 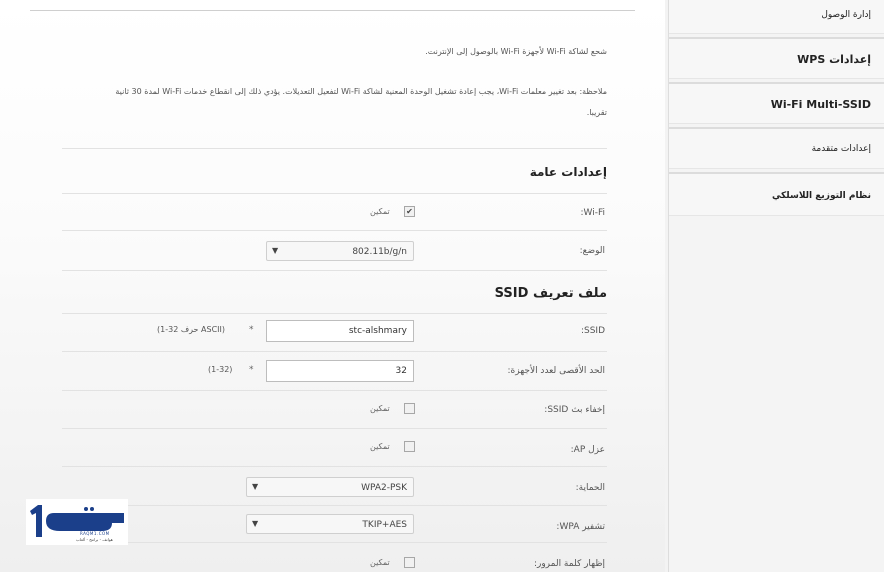 What do you see at coordinates (580, 527) in the screenshot?
I see `wpa-encryption-label: تشفير WPA:` at bounding box center [580, 527].